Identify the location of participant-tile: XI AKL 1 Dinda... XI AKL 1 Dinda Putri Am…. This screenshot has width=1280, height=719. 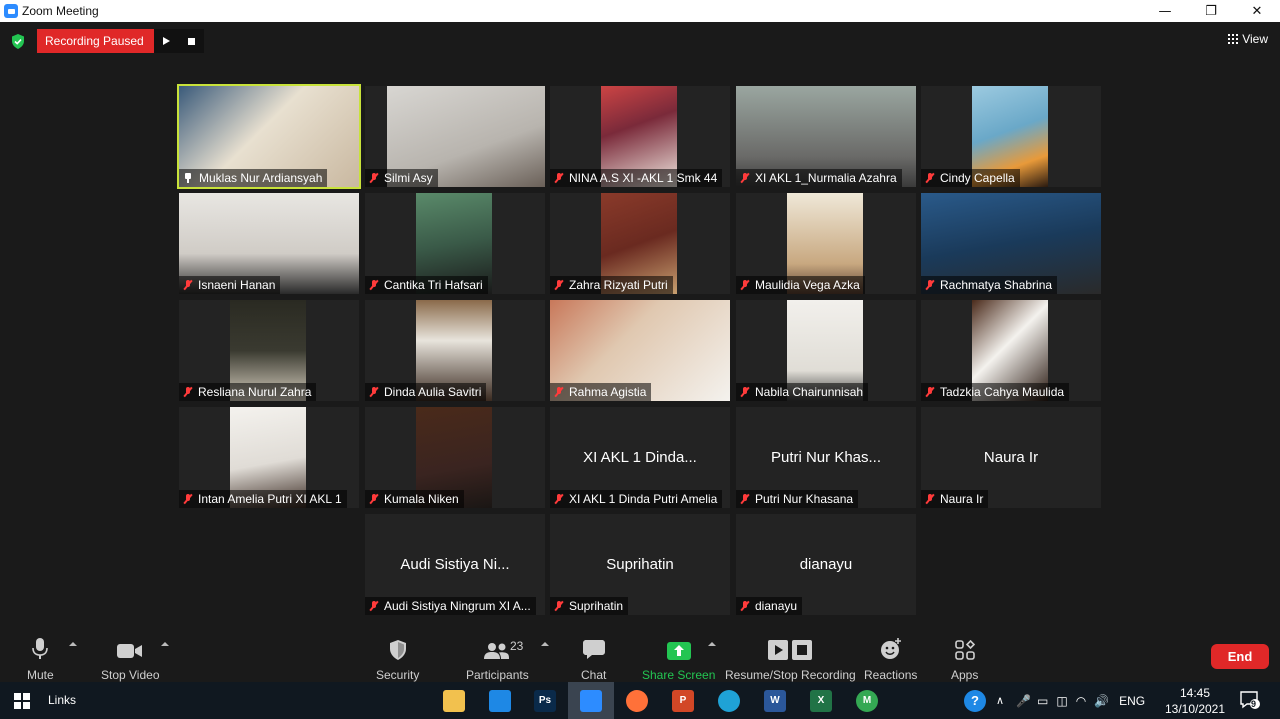
(640, 457).